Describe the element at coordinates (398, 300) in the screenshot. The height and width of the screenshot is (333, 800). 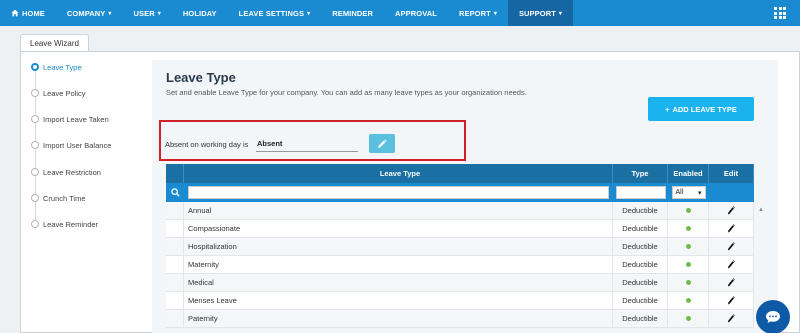
I see `leave-type-cell: Menses Leave` at that location.